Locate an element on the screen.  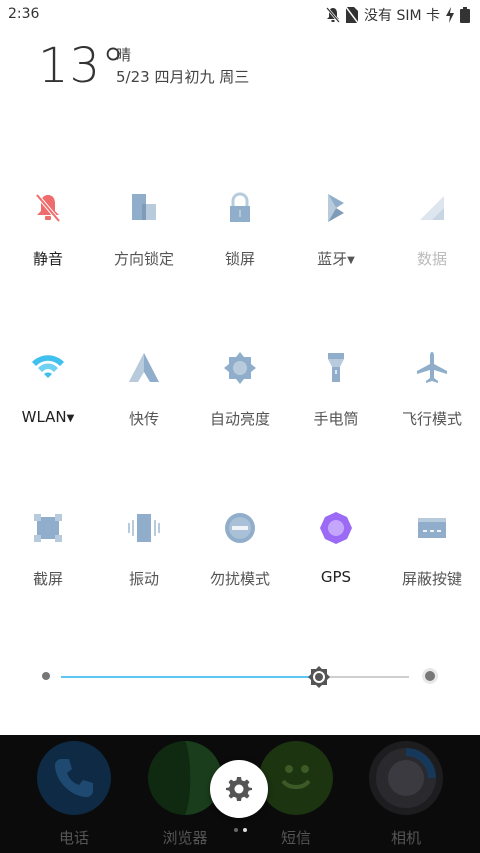
tile-auto-brightness: 自动亮度 is located at coordinates (240, 400).